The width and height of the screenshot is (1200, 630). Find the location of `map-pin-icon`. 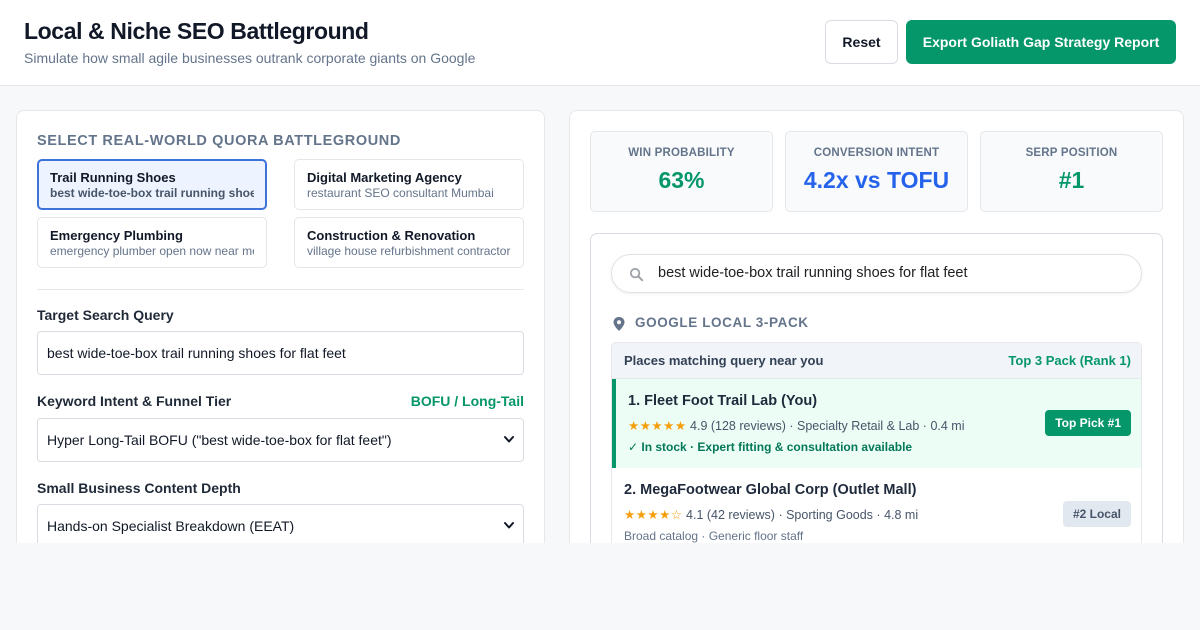

map-pin-icon is located at coordinates (619, 324).